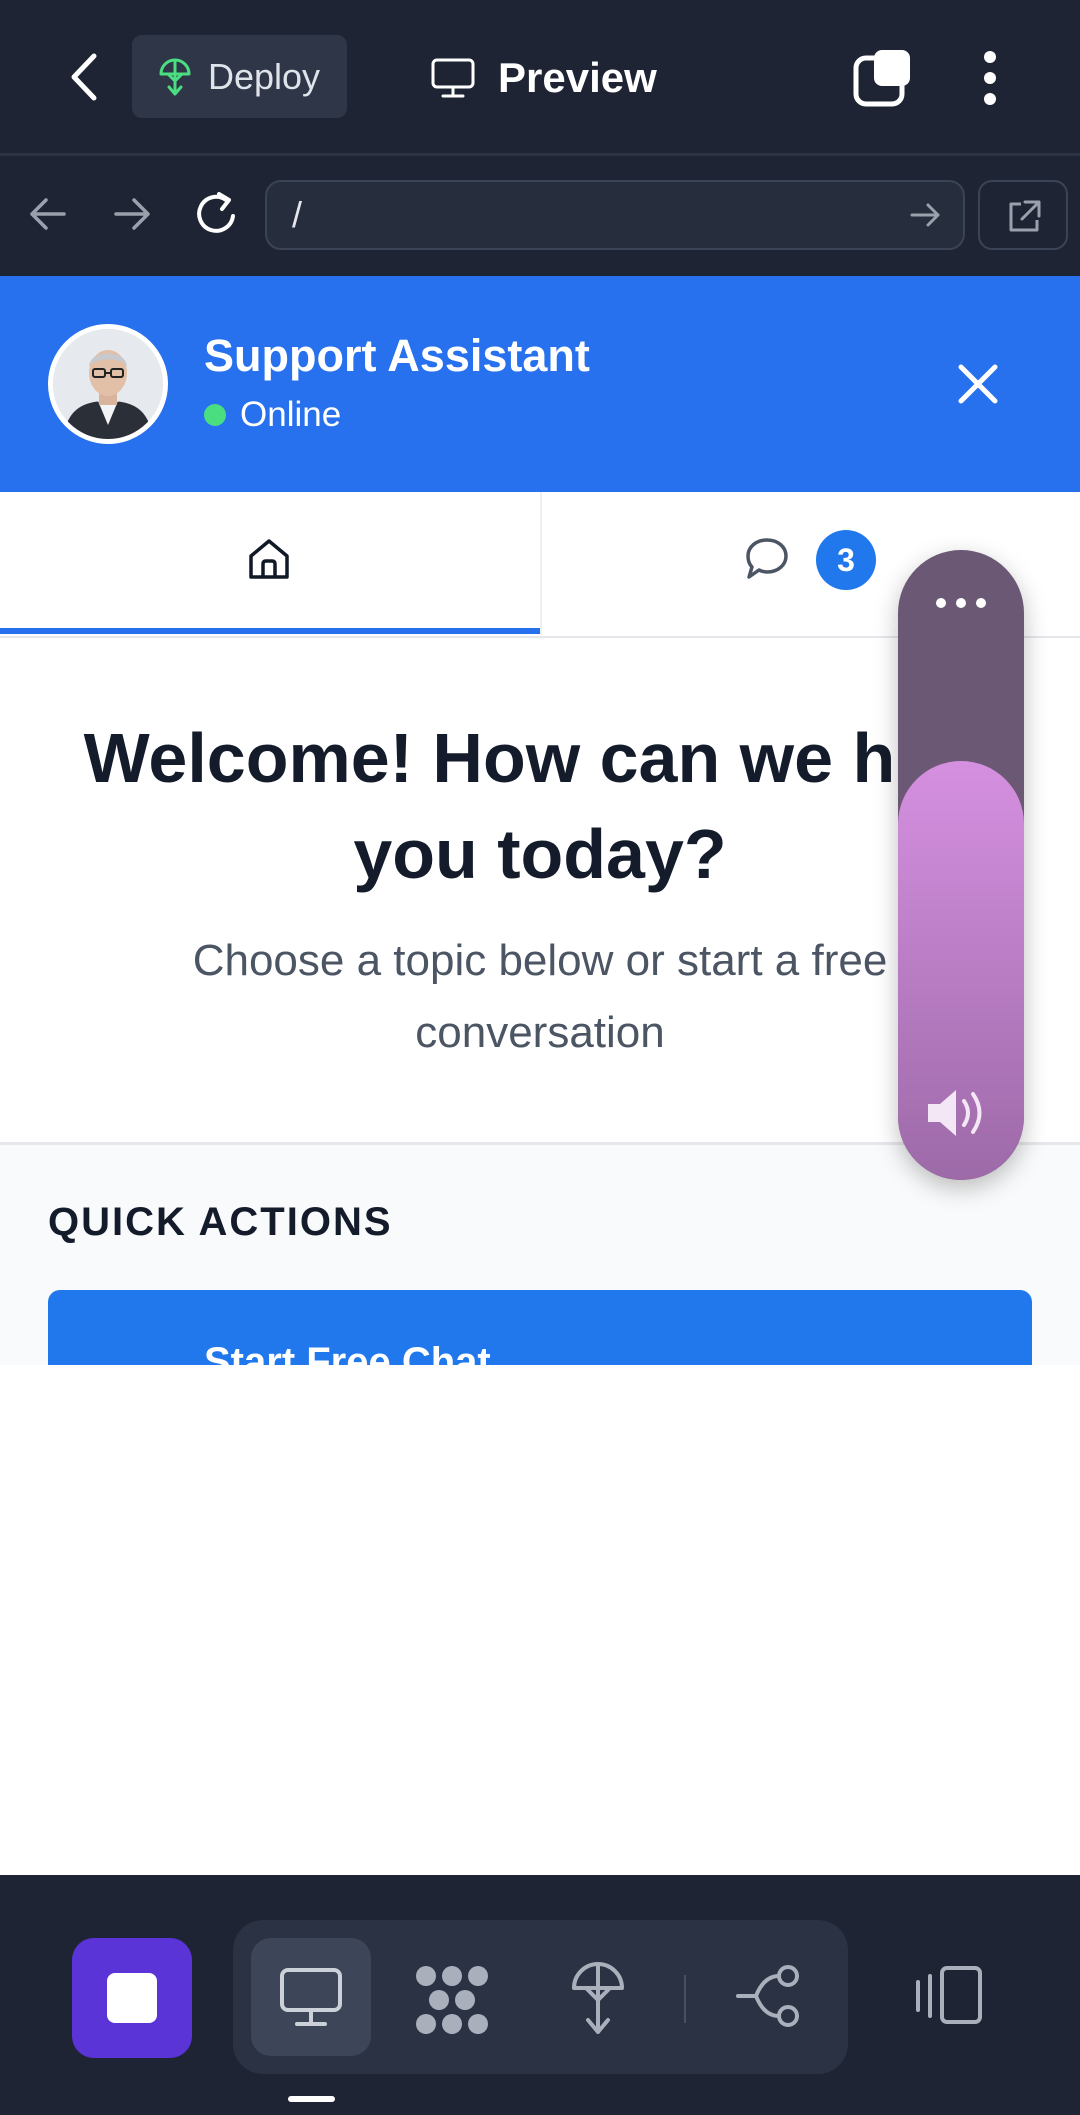  I want to click on share-icon, so click(771, 1996).